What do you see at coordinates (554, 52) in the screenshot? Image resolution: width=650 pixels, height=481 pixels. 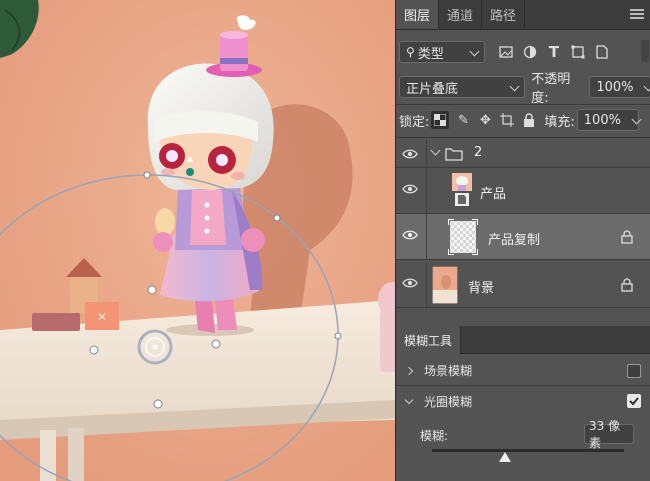 I see `type-filter-icon: T` at bounding box center [554, 52].